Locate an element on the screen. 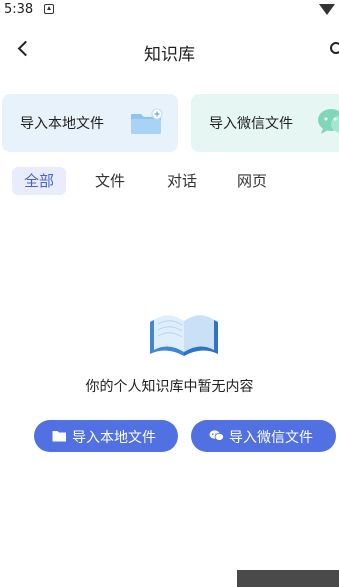  status-time: 5:38 is located at coordinates (19, 9).